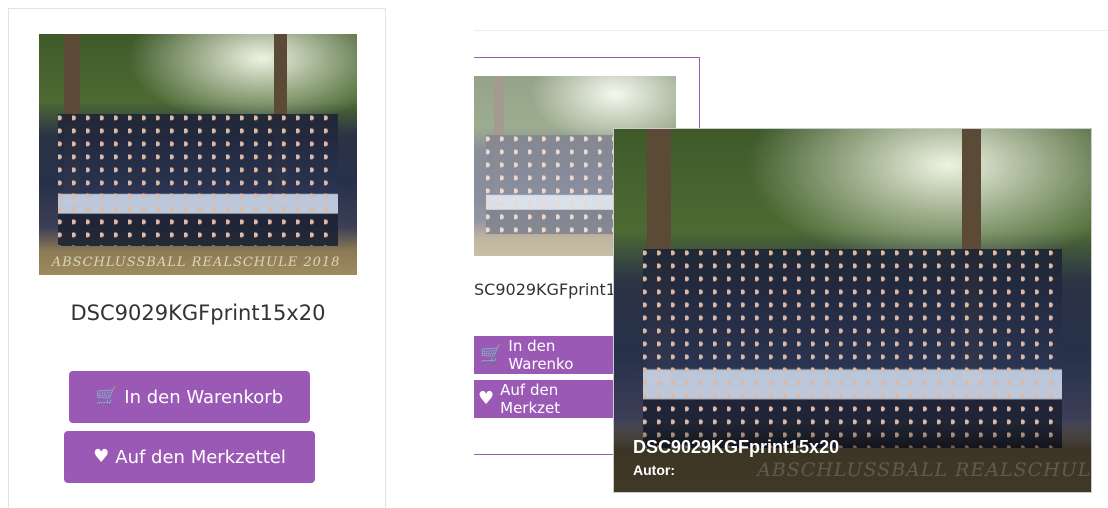  What do you see at coordinates (736, 447) in the screenshot?
I see `preview-title: DSC9029KGFprint15x20` at bounding box center [736, 447].